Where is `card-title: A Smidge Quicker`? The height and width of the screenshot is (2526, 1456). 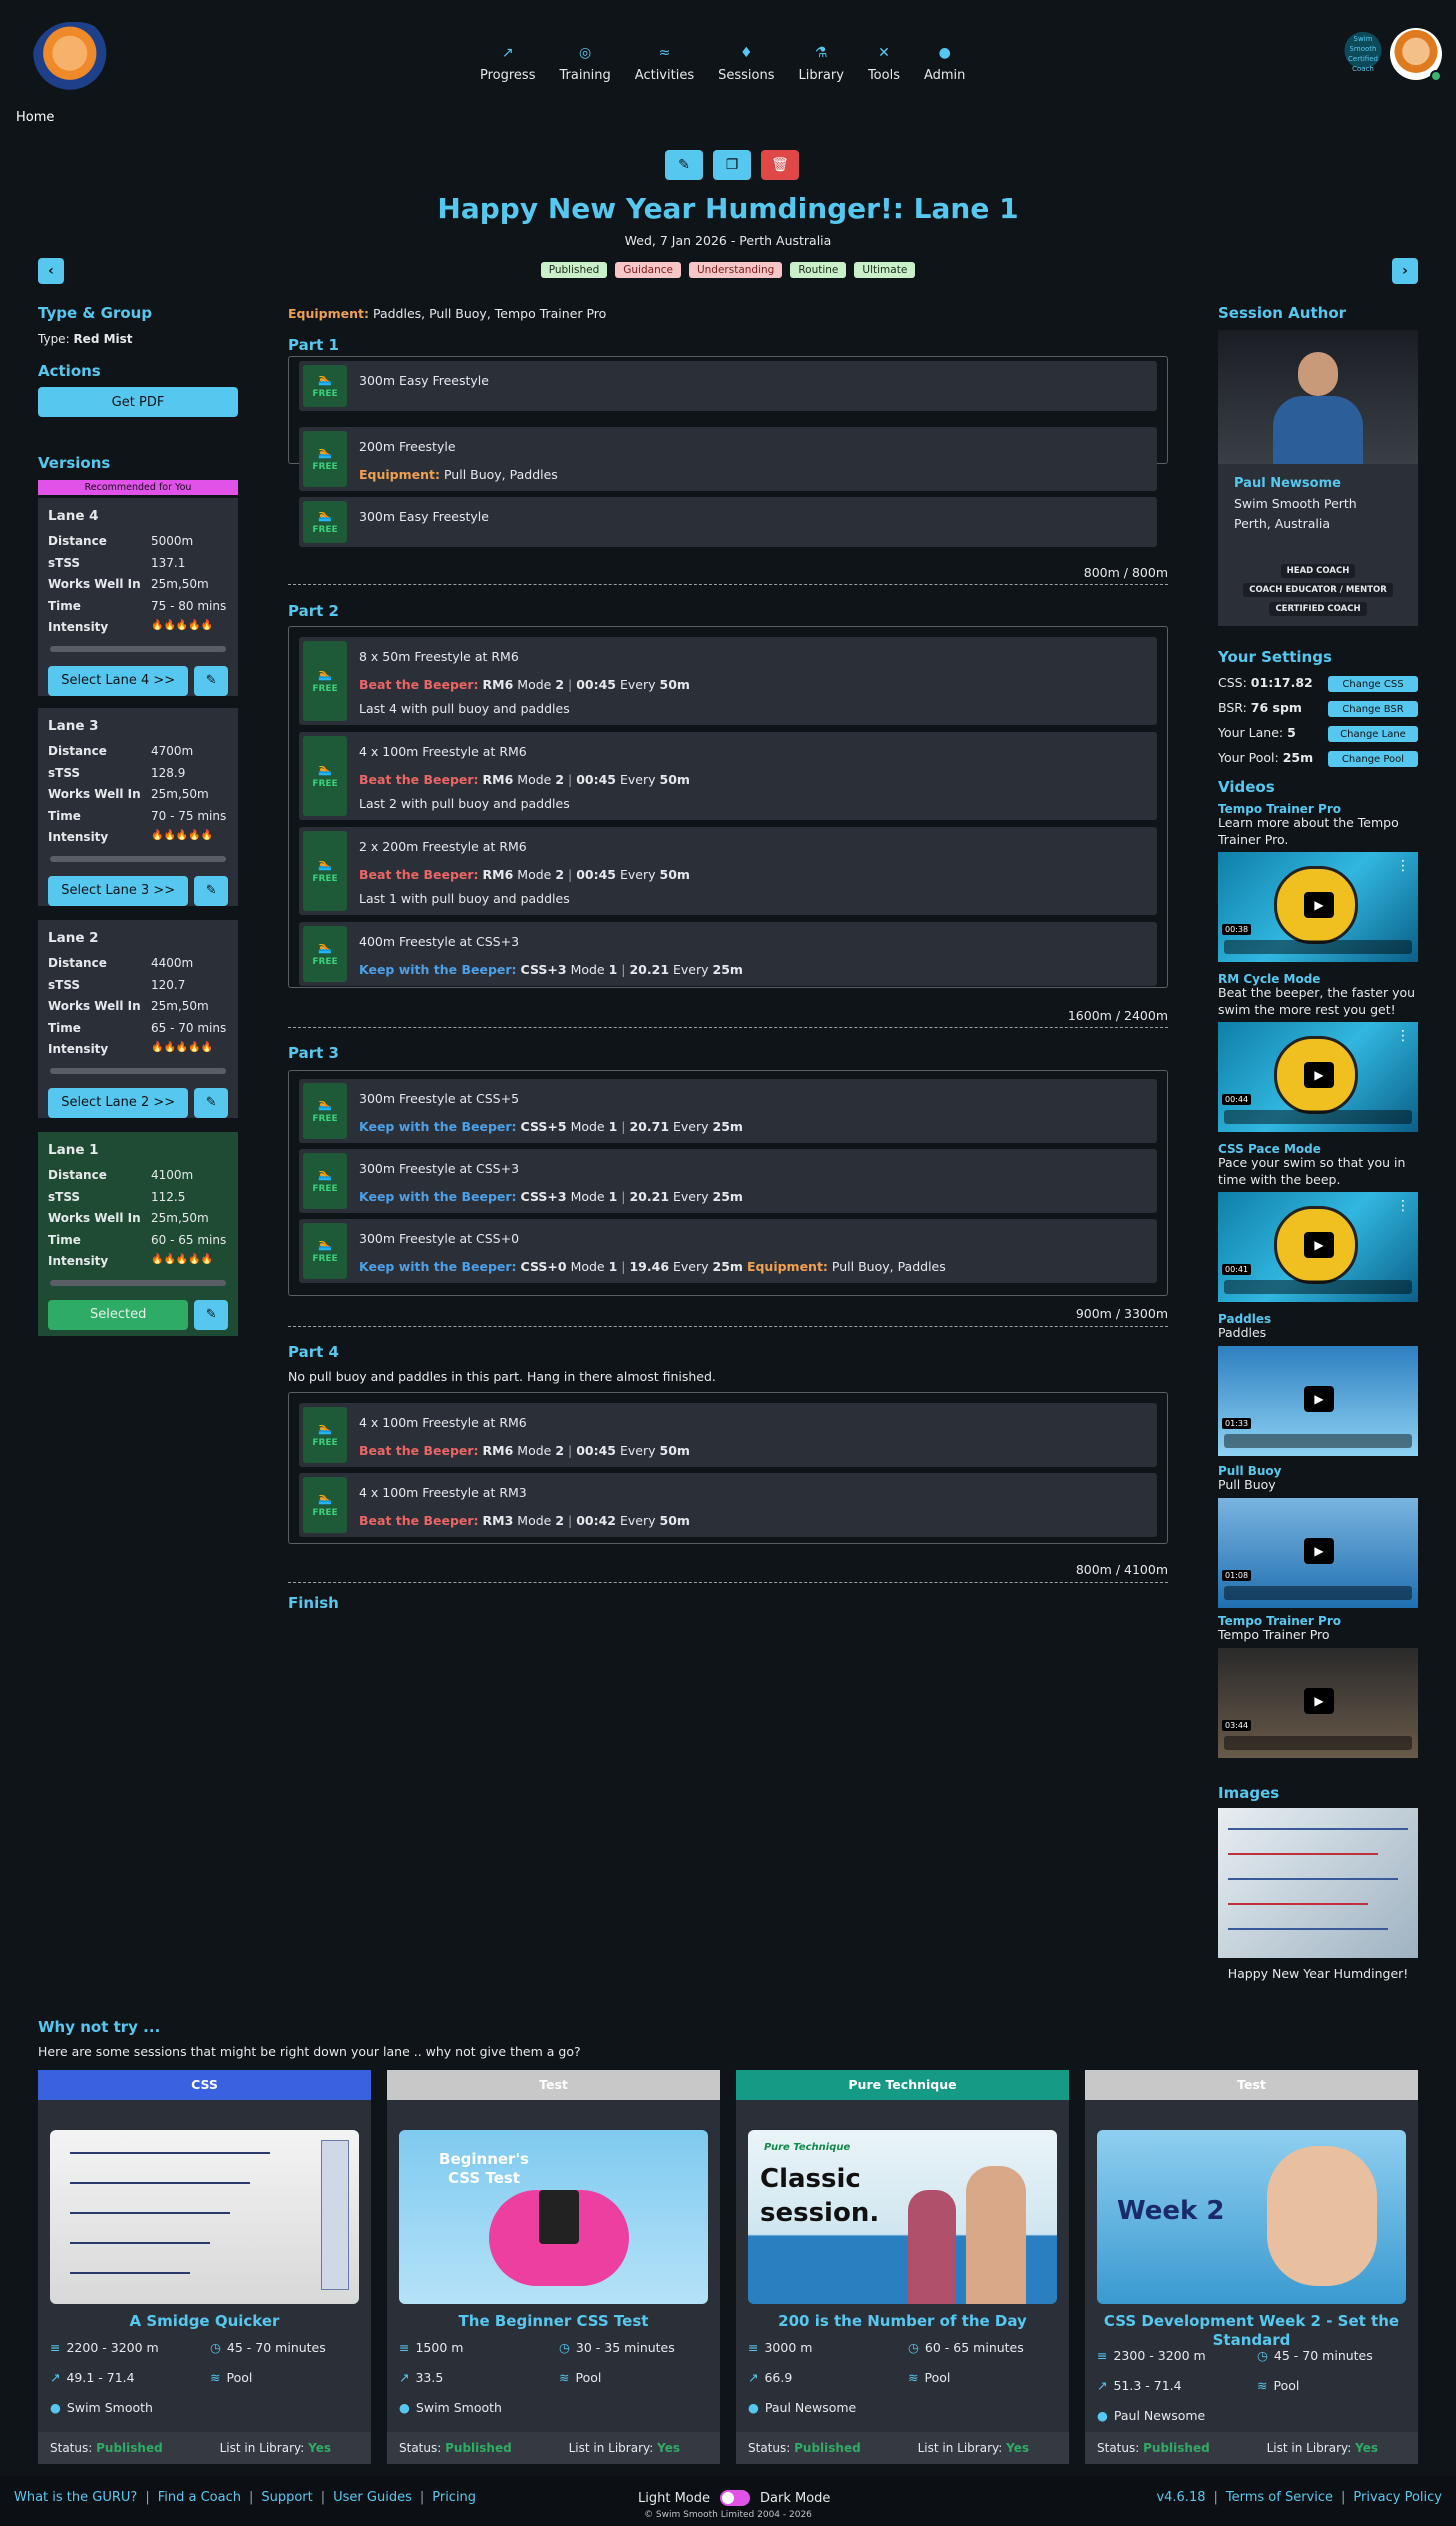
card-title: A Smidge Quicker is located at coordinates (204, 2321).